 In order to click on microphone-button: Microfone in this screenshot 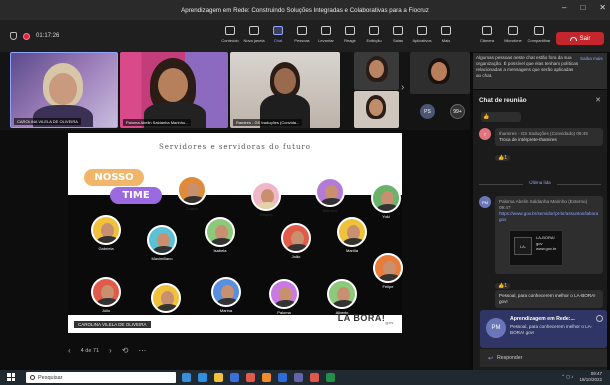, I will do `click(513, 33)`.